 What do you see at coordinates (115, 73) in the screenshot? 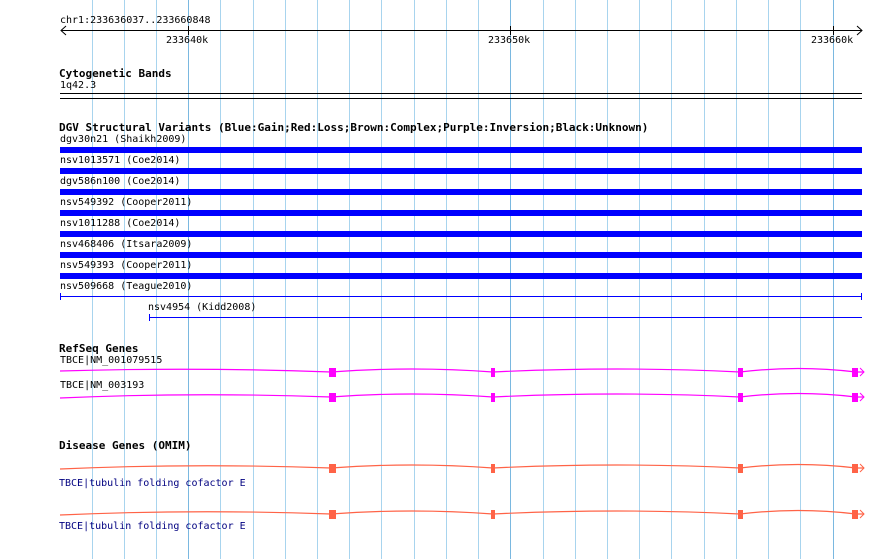
I see `cytoband-track-title: Cytogenetic Bands` at bounding box center [115, 73].